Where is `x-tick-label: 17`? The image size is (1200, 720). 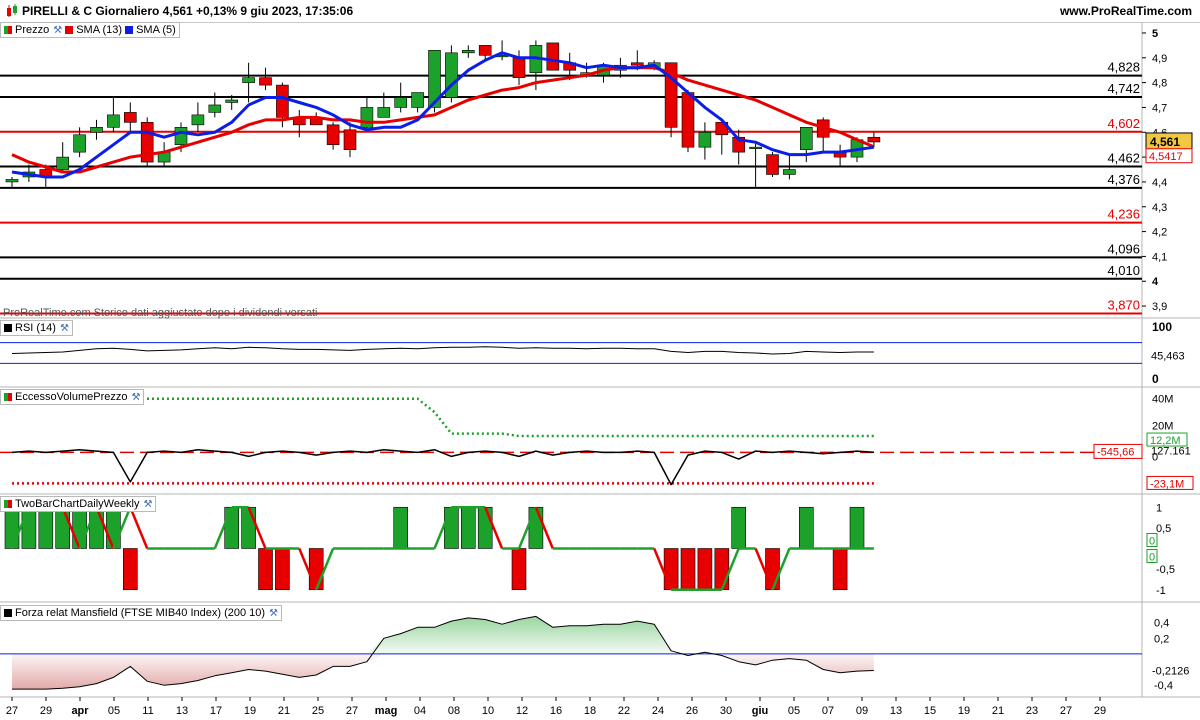
x-tick-label: 17 is located at coordinates (216, 711).